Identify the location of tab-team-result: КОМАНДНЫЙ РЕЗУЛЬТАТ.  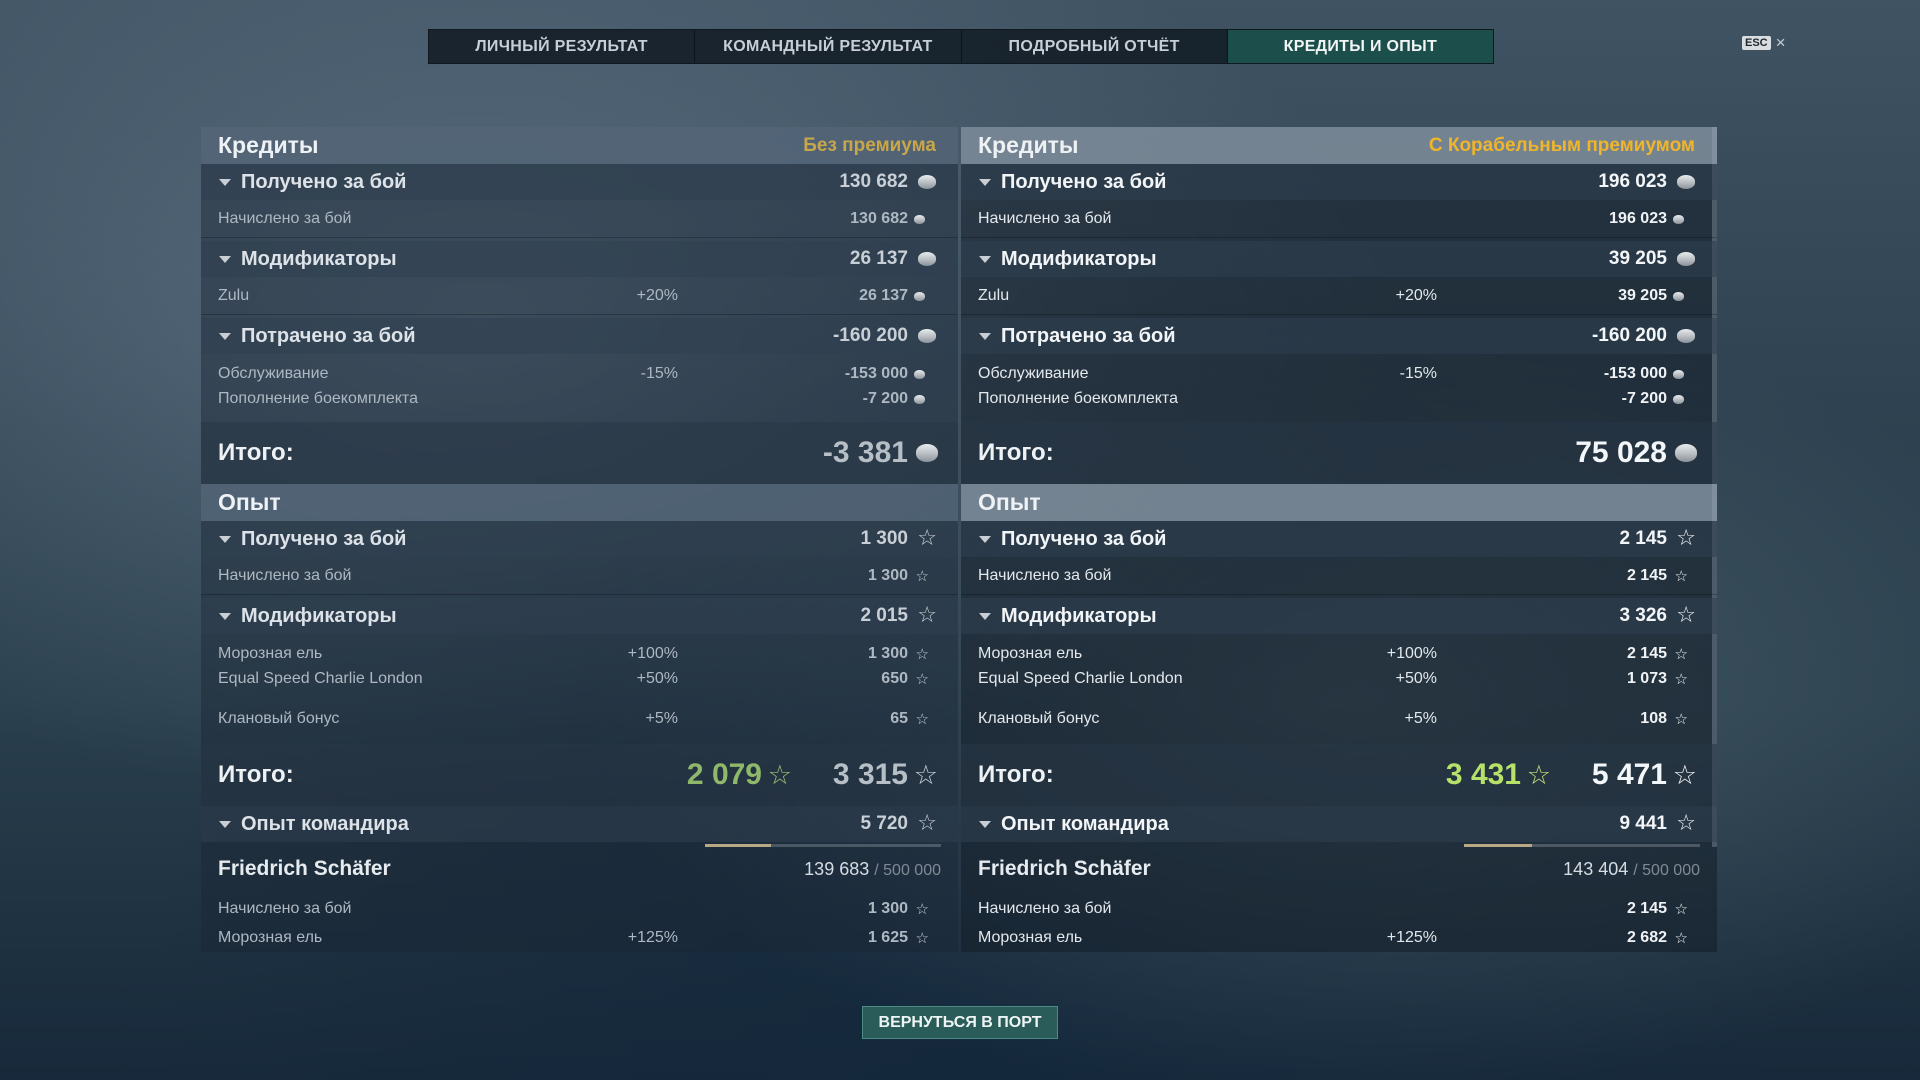
(828, 46).